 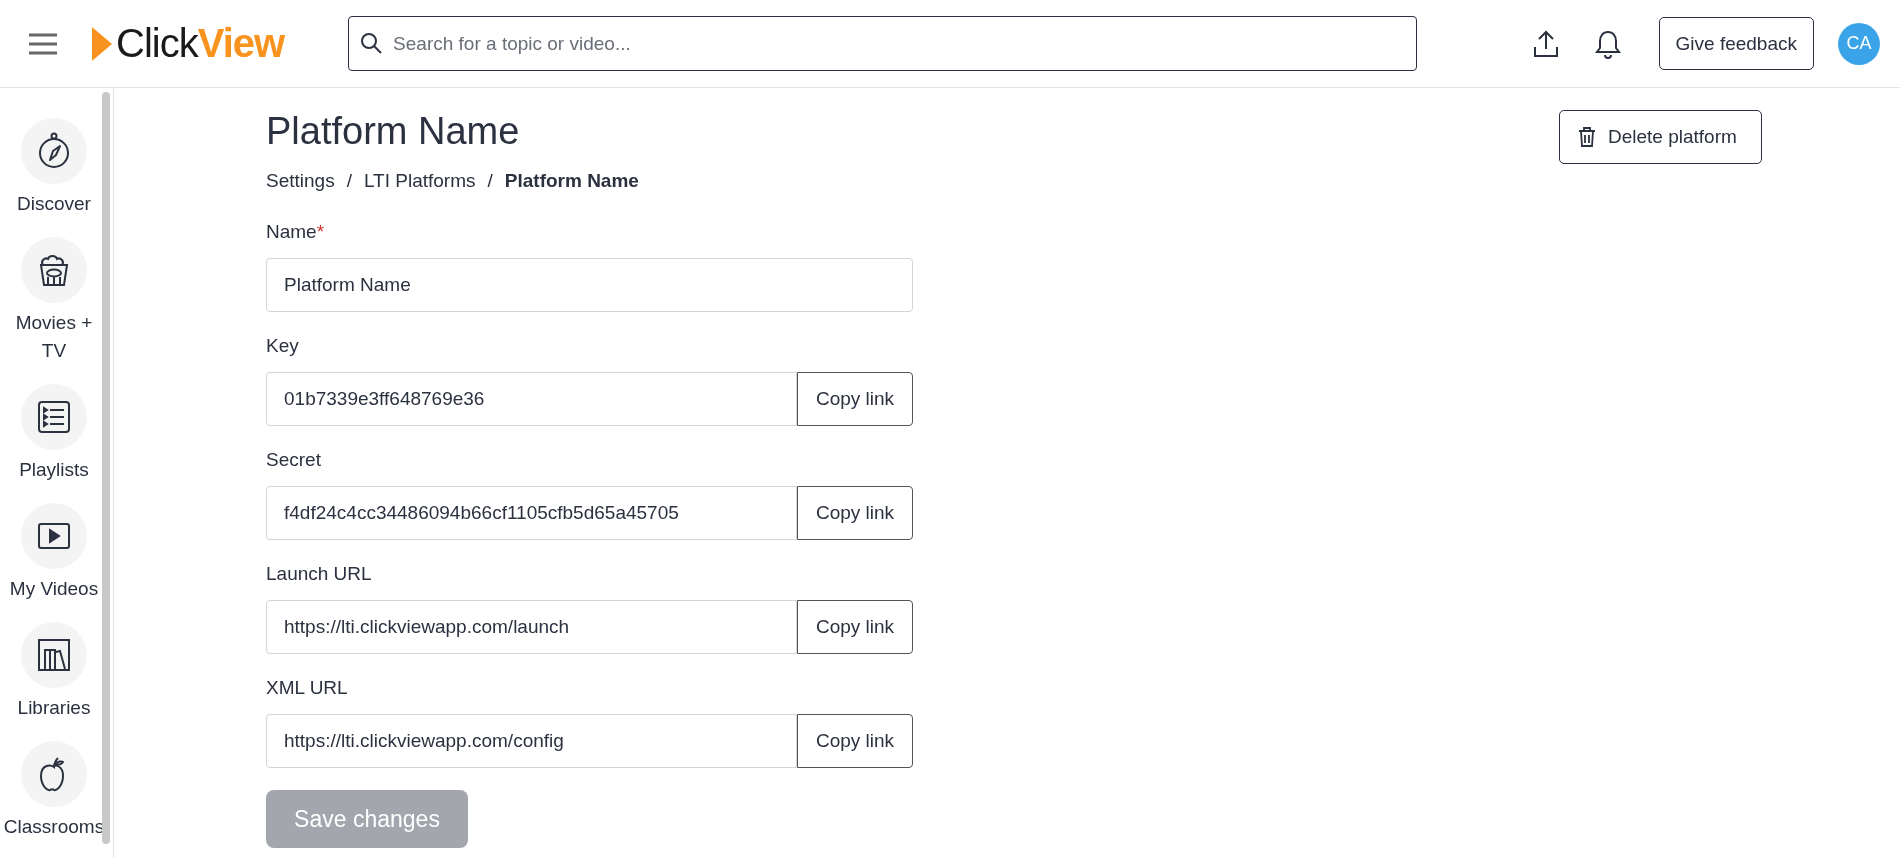 I want to click on text-field: 01b7339e3ff648769e36, so click(x=531, y=399).